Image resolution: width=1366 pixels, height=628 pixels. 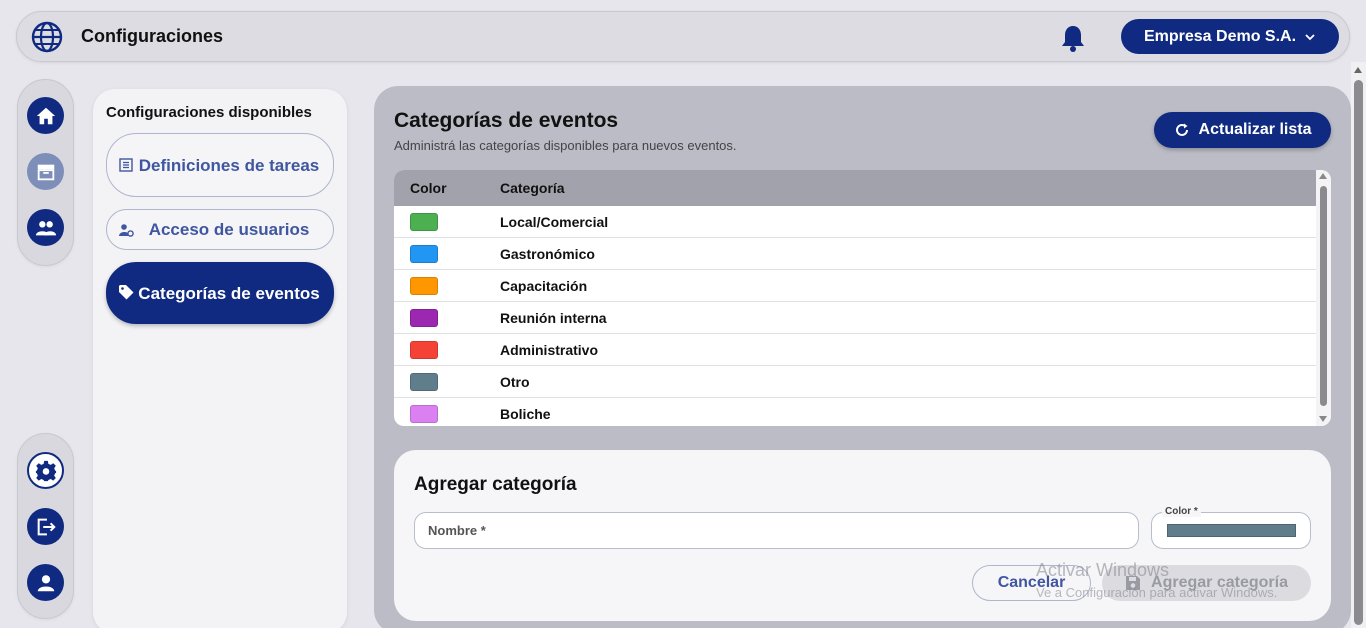 I want to click on category-name: Capacitación, so click(x=544, y=286).